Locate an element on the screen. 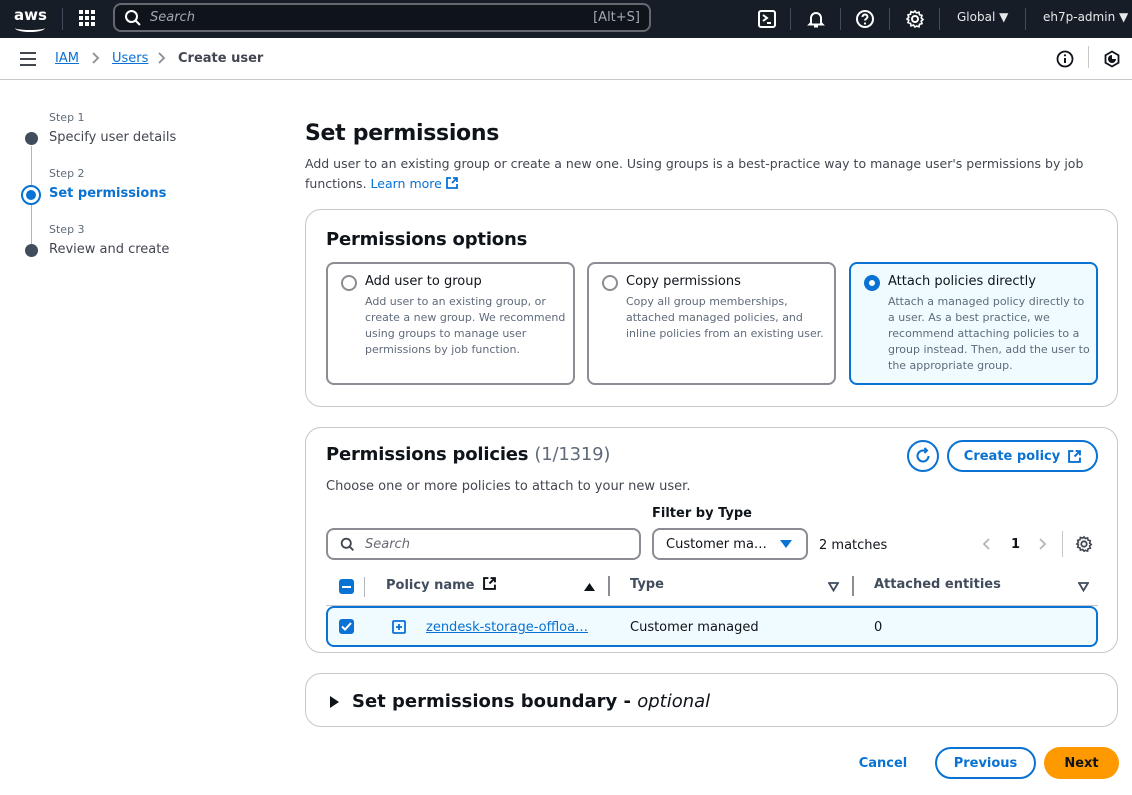 This screenshot has height=795, width=1132. learn-more-link: Learn more is located at coordinates (414, 183).